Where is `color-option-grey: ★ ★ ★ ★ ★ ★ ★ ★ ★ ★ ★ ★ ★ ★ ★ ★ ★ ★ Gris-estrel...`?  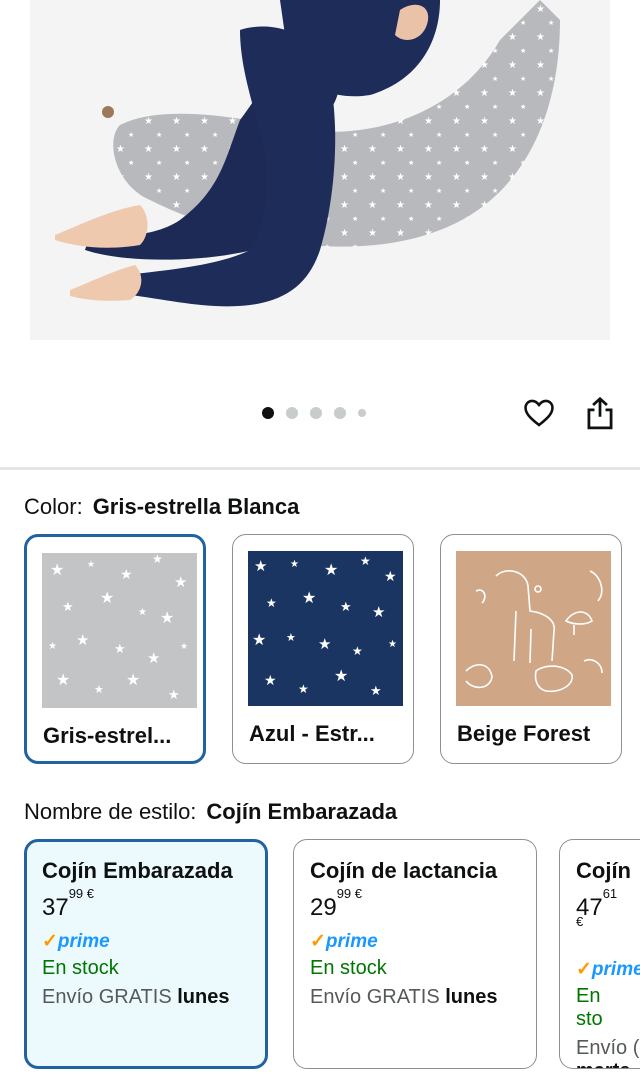 color-option-grey: ★ ★ ★ ★ ★ ★ ★ ★ ★ ★ ★ ★ ★ ★ ★ ★ ★ ★ Gris-estrel... is located at coordinates (115, 649).